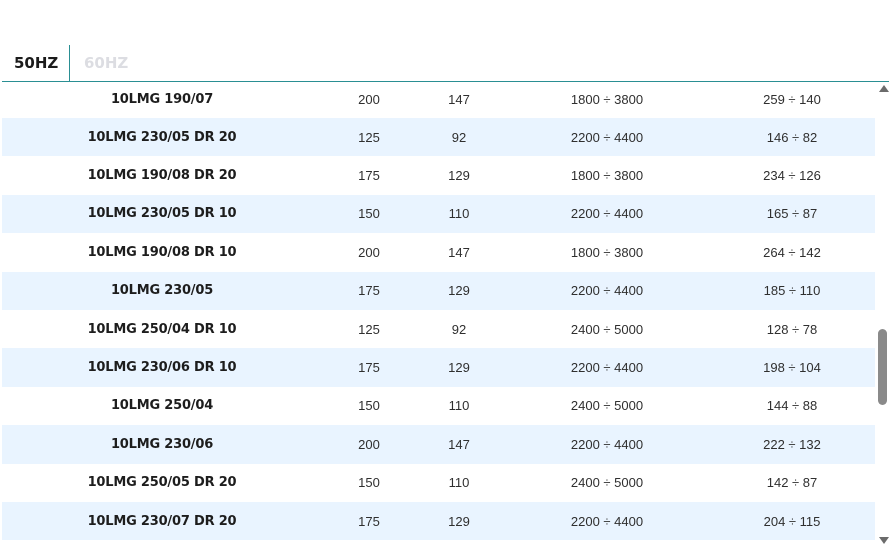  Describe the element at coordinates (792, 252) in the screenshot. I see `value-cell: 264 ÷ 142` at that location.